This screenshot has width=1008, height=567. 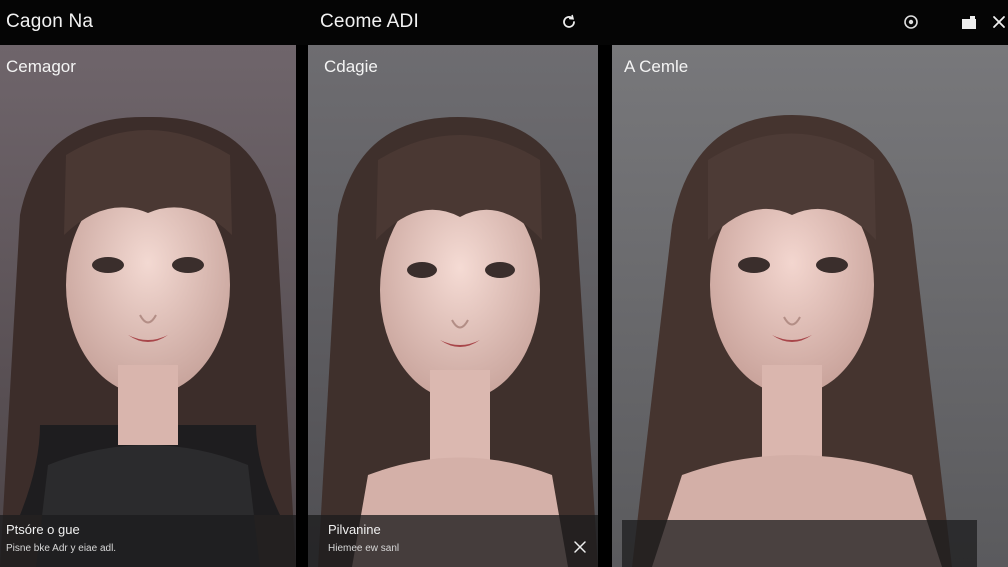 What do you see at coordinates (969, 22) in the screenshot?
I see `folder-icon` at bounding box center [969, 22].